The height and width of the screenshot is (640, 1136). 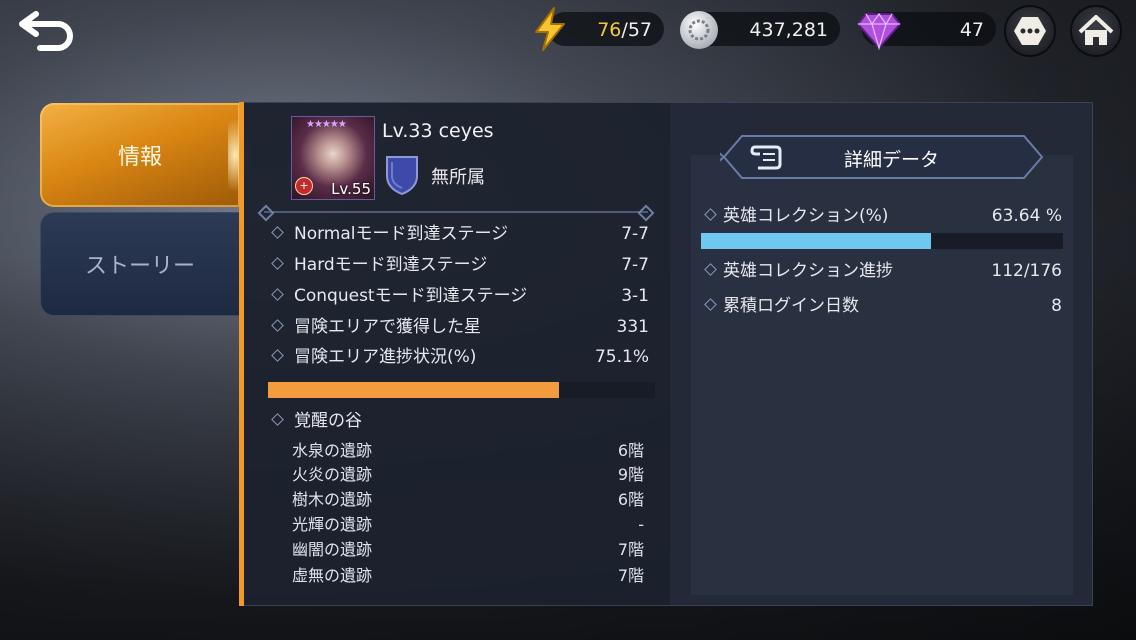 I want to click on detail-value: 112/176, so click(x=1026, y=271).